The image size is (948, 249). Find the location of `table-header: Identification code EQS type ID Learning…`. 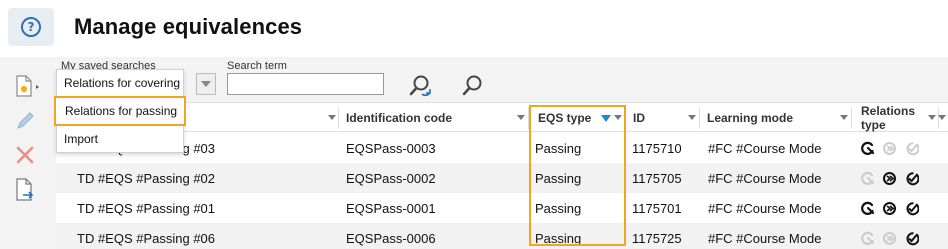

table-header: Identification code EQS type ID Learning… is located at coordinates (502, 117).